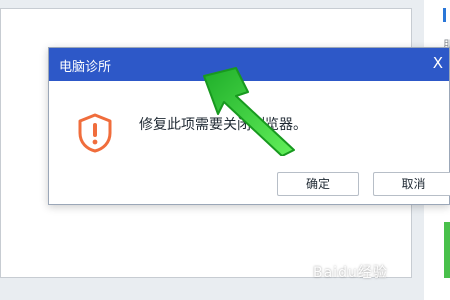 The image size is (450, 300). Describe the element at coordinates (411, 184) in the screenshot. I see `cancel-button: 取消` at that location.